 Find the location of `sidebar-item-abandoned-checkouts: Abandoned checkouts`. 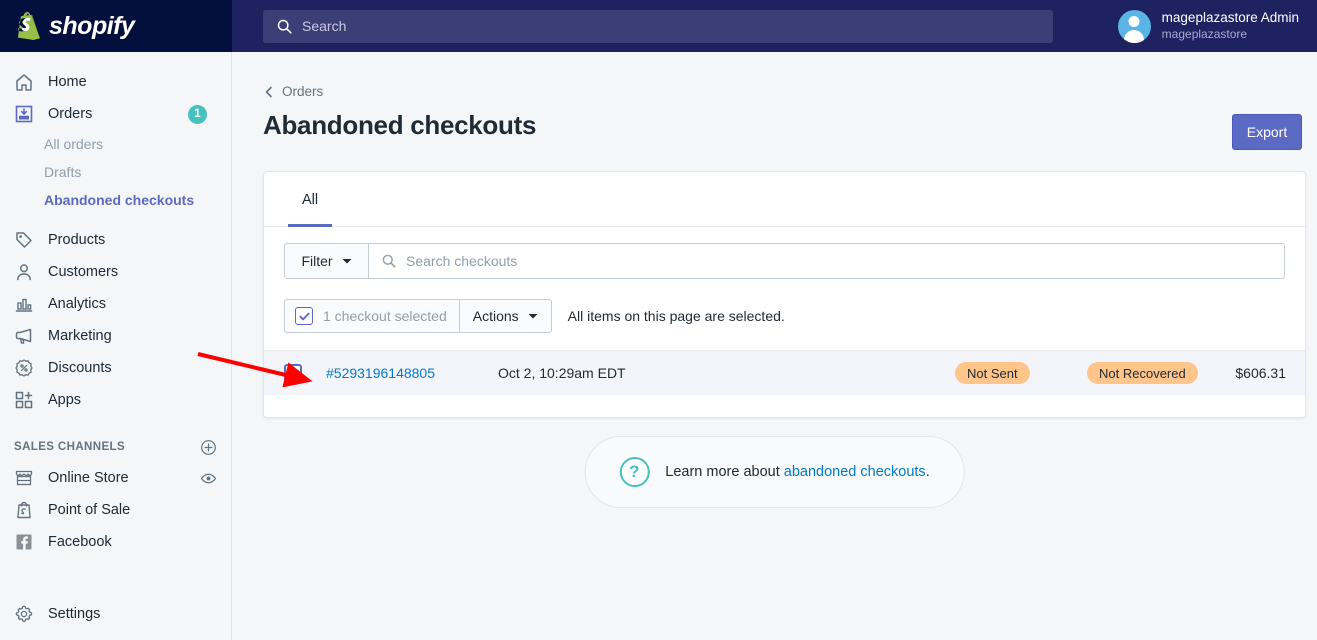

sidebar-item-abandoned-checkouts: Abandoned checkouts is located at coordinates (115, 200).